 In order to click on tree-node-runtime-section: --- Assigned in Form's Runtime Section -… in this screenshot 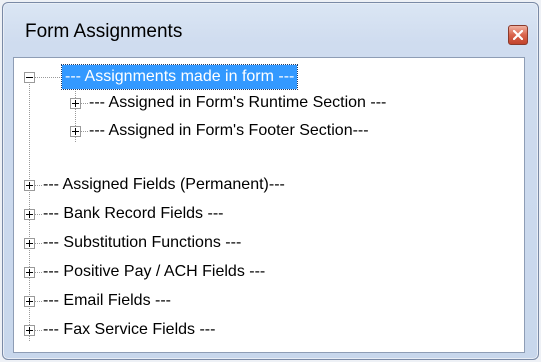, I will do `click(237, 103)`.